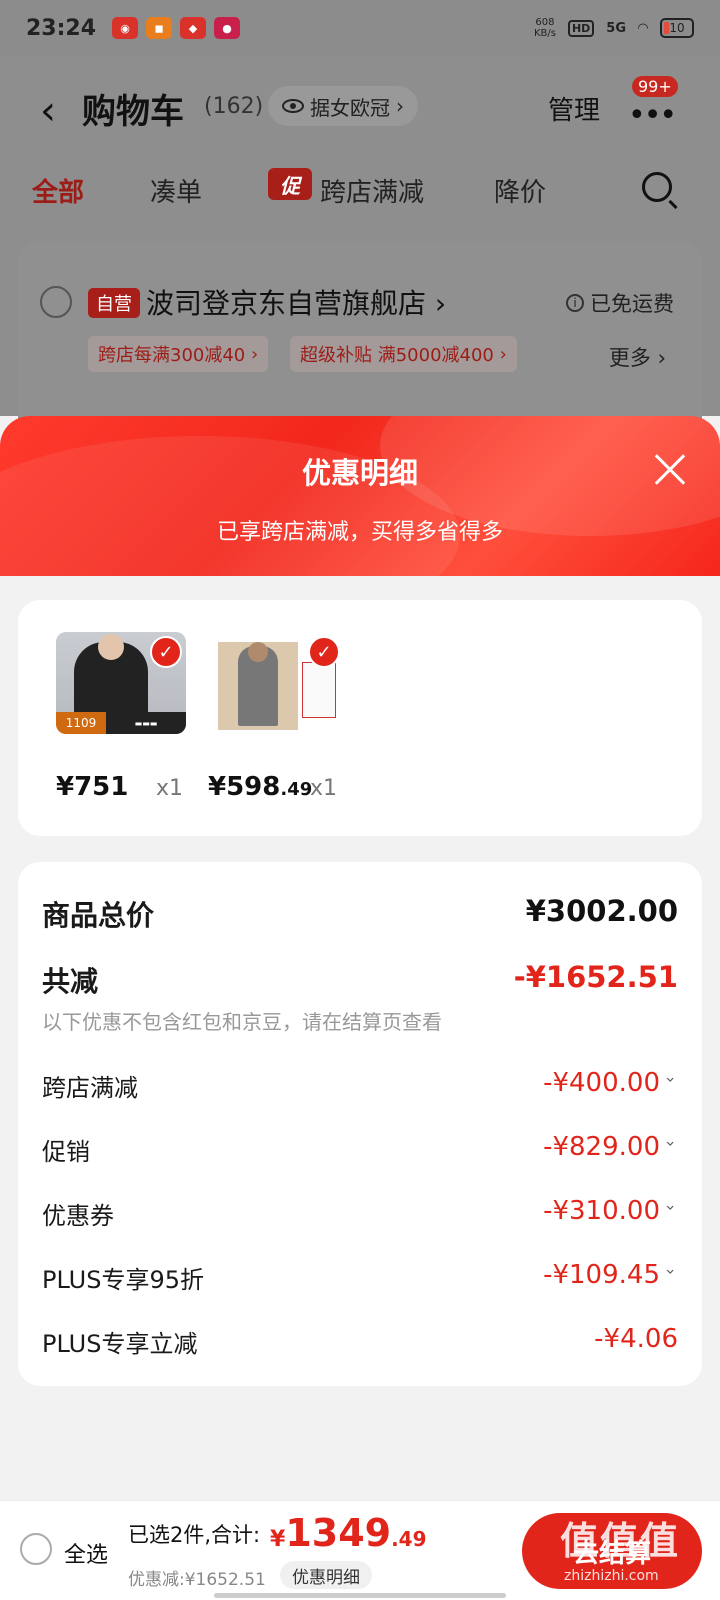  Describe the element at coordinates (350, 107) in the screenshot. I see `source-chip-label: 据女欧冠` at that location.